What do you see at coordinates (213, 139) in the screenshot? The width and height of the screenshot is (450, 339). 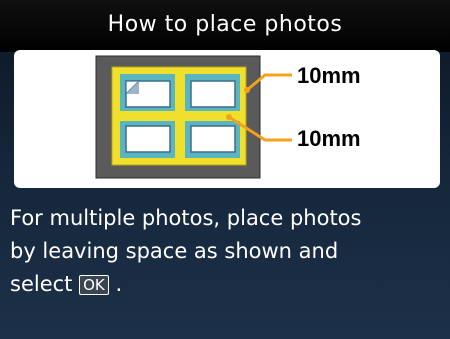 I see `photo-bottom-right` at bounding box center [213, 139].